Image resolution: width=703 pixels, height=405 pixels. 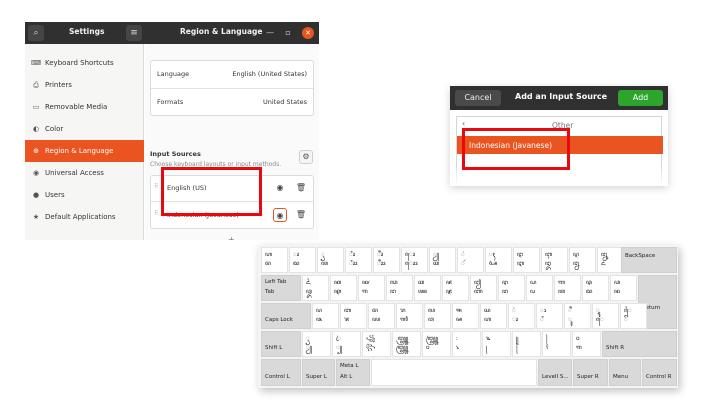 I want to click on keyboard-key: ꦾ ꦕ, so click(x=442, y=260).